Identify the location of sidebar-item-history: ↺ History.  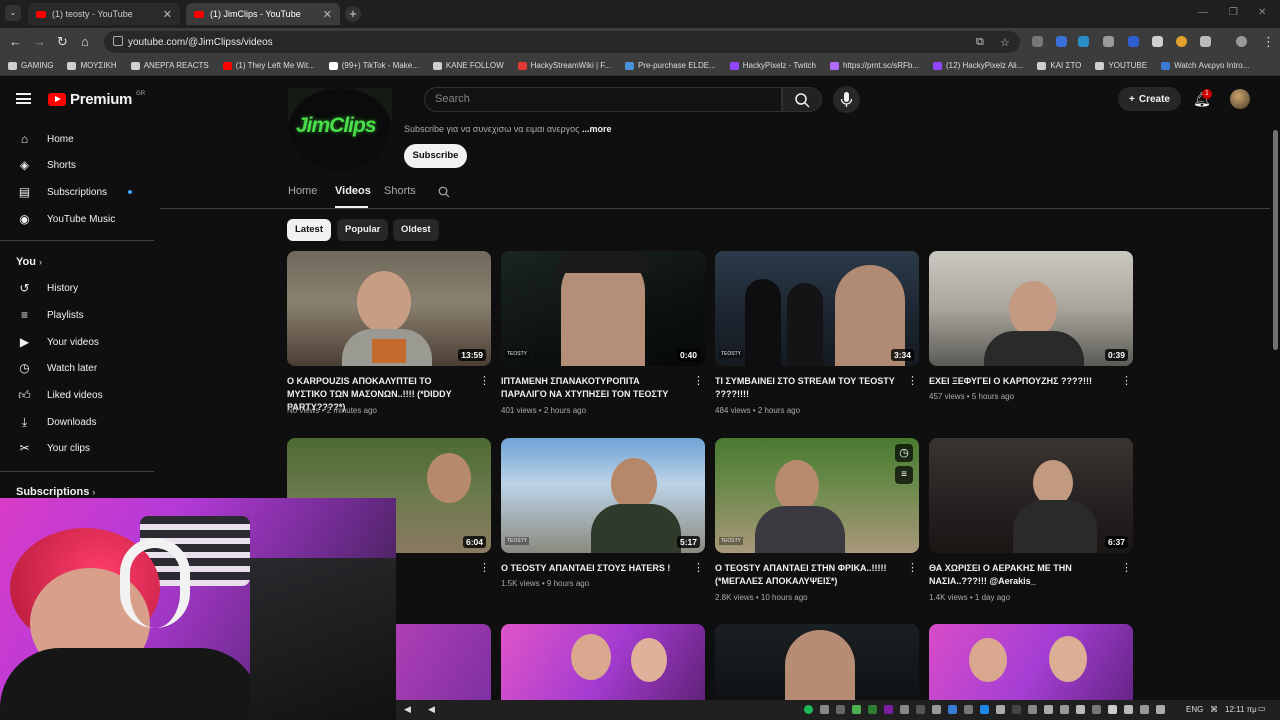
(77, 288).